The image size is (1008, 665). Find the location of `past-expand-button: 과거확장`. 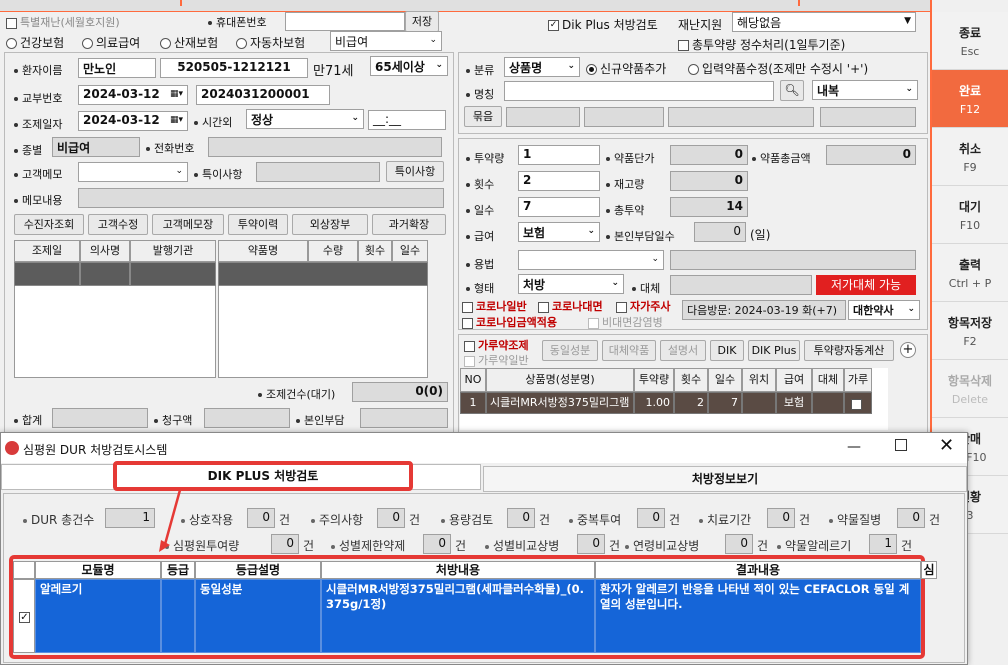

past-expand-button: 과거확장 is located at coordinates (409, 224).